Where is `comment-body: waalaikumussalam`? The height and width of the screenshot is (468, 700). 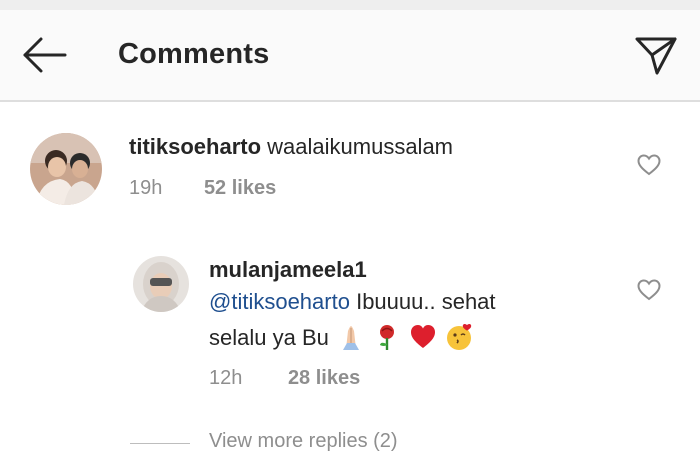
comment-body: waalaikumussalam is located at coordinates (360, 146).